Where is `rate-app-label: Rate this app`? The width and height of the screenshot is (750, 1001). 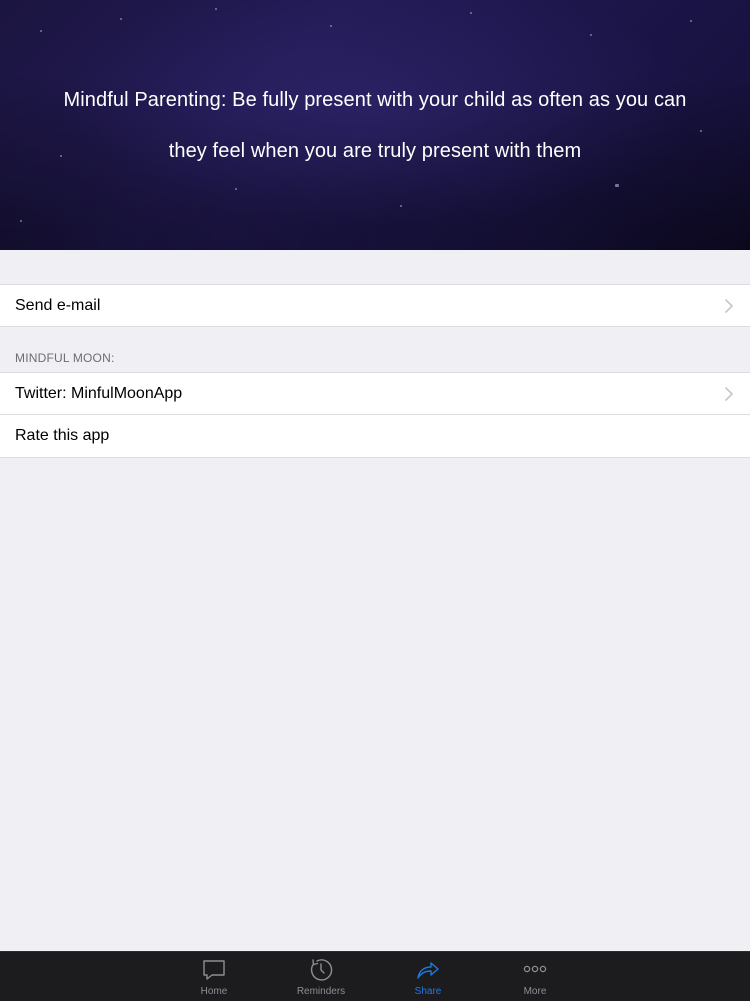 rate-app-label: Rate this app is located at coordinates (62, 435).